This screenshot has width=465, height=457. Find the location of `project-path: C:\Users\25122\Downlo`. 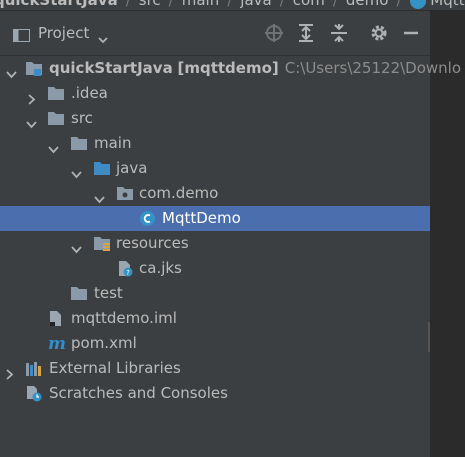

project-path: C:\Users\25122\Downlo is located at coordinates (373, 68).